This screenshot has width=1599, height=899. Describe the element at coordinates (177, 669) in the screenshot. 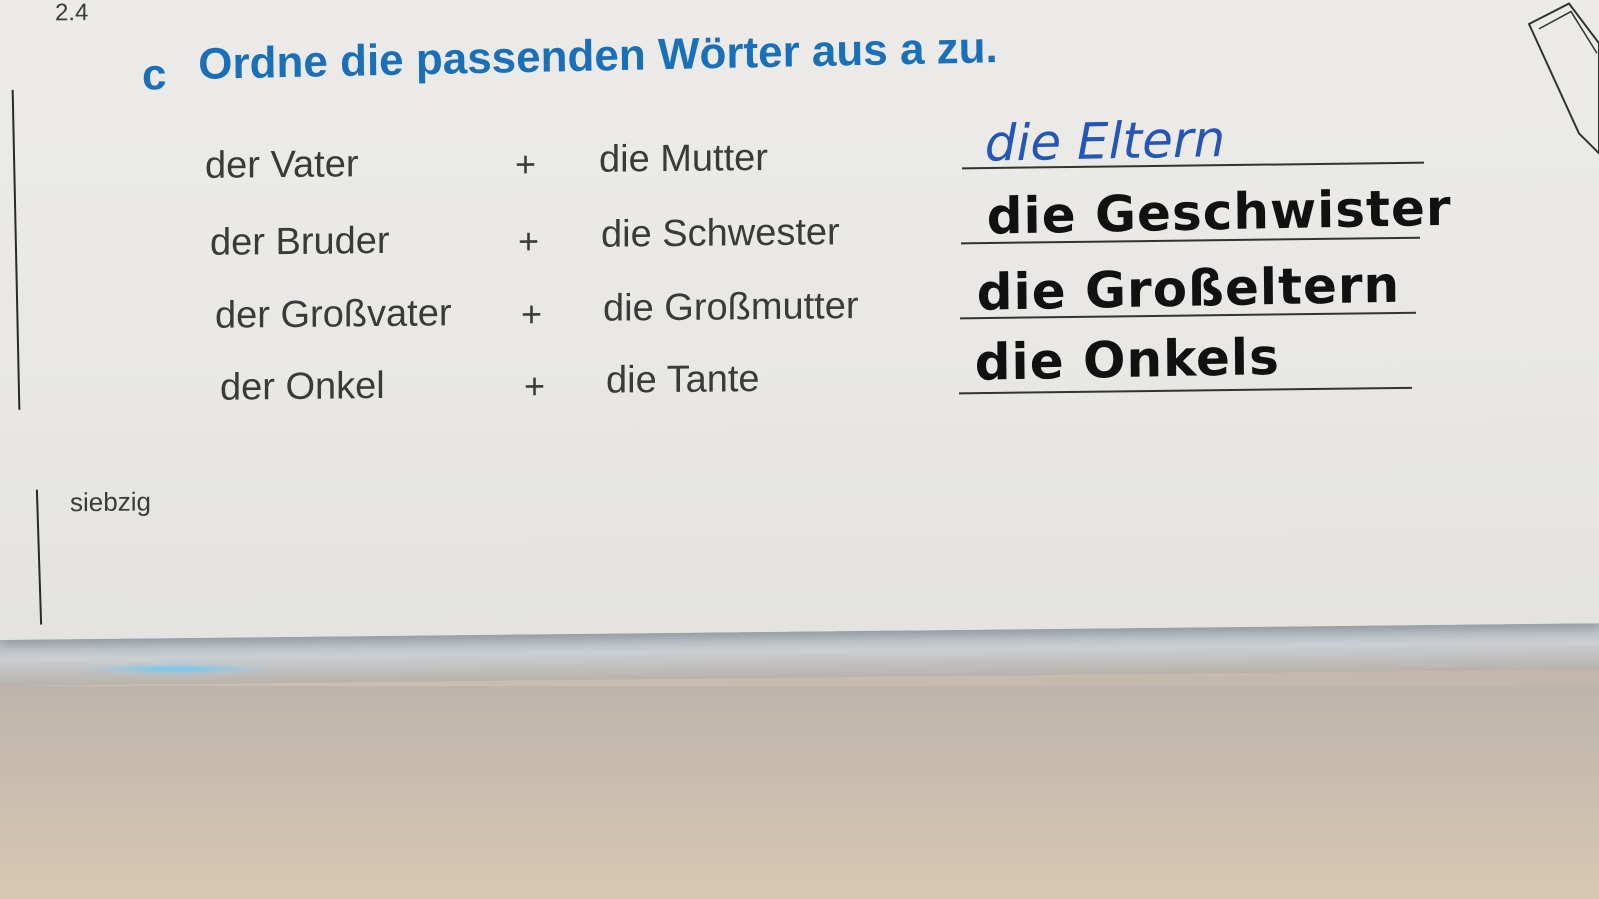

I see `light-glare` at that location.